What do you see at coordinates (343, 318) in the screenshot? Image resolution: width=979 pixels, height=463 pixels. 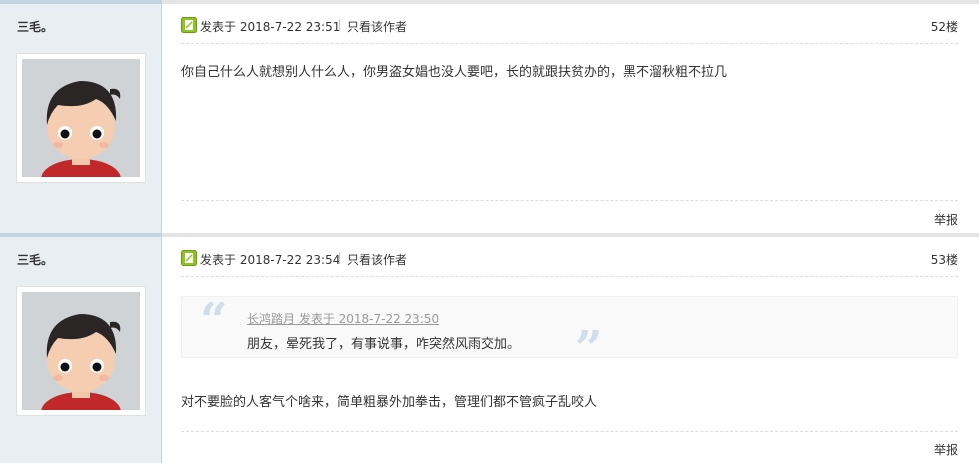 I see `quote-source-link: 长鸿踏月 发表于 2018-7-22 23:50` at bounding box center [343, 318].